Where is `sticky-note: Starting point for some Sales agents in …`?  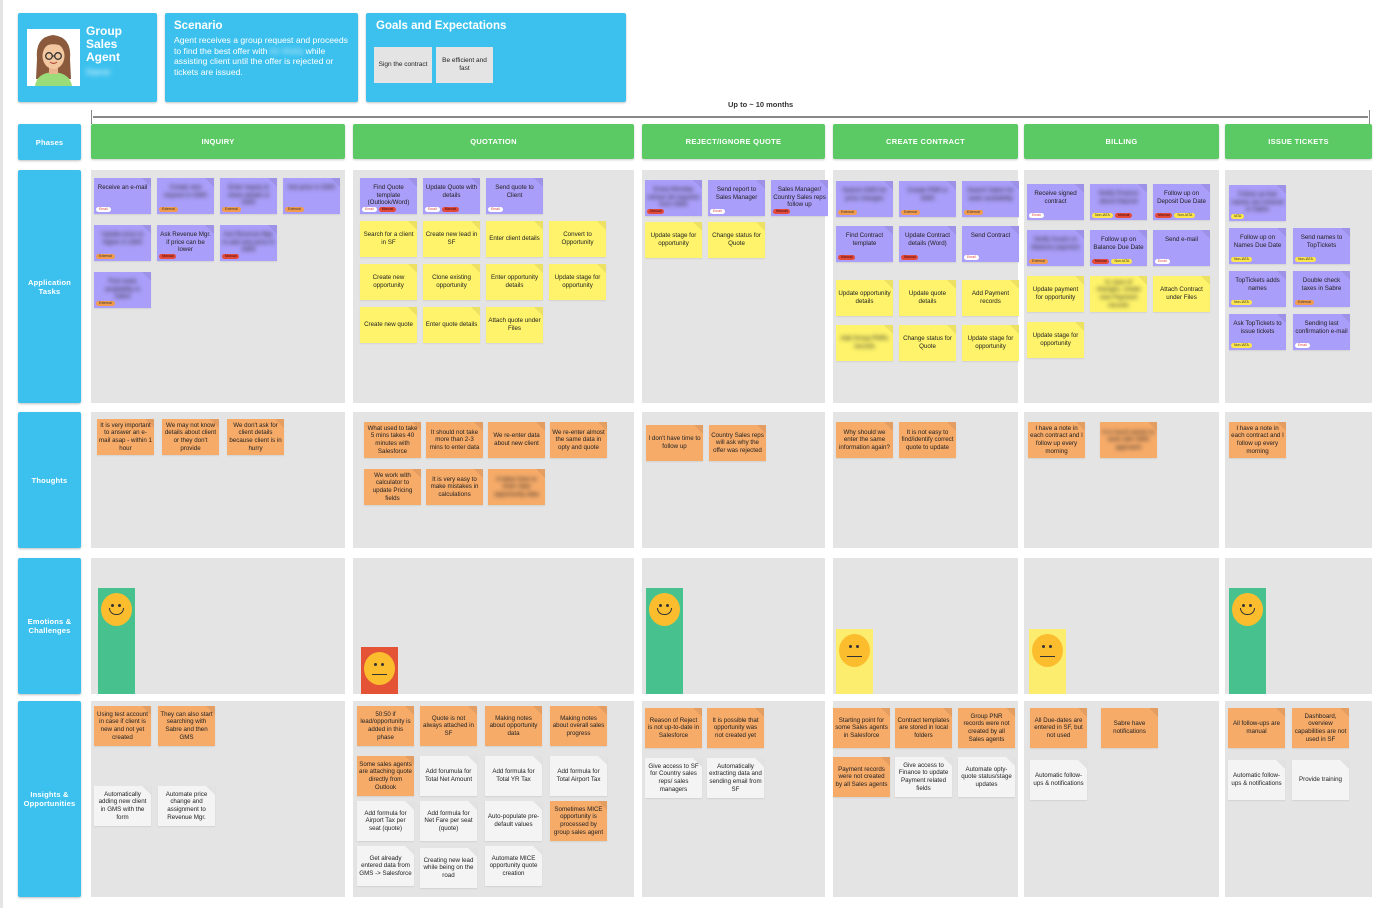 sticky-note: Starting point for some Sales agents in … is located at coordinates (861, 728).